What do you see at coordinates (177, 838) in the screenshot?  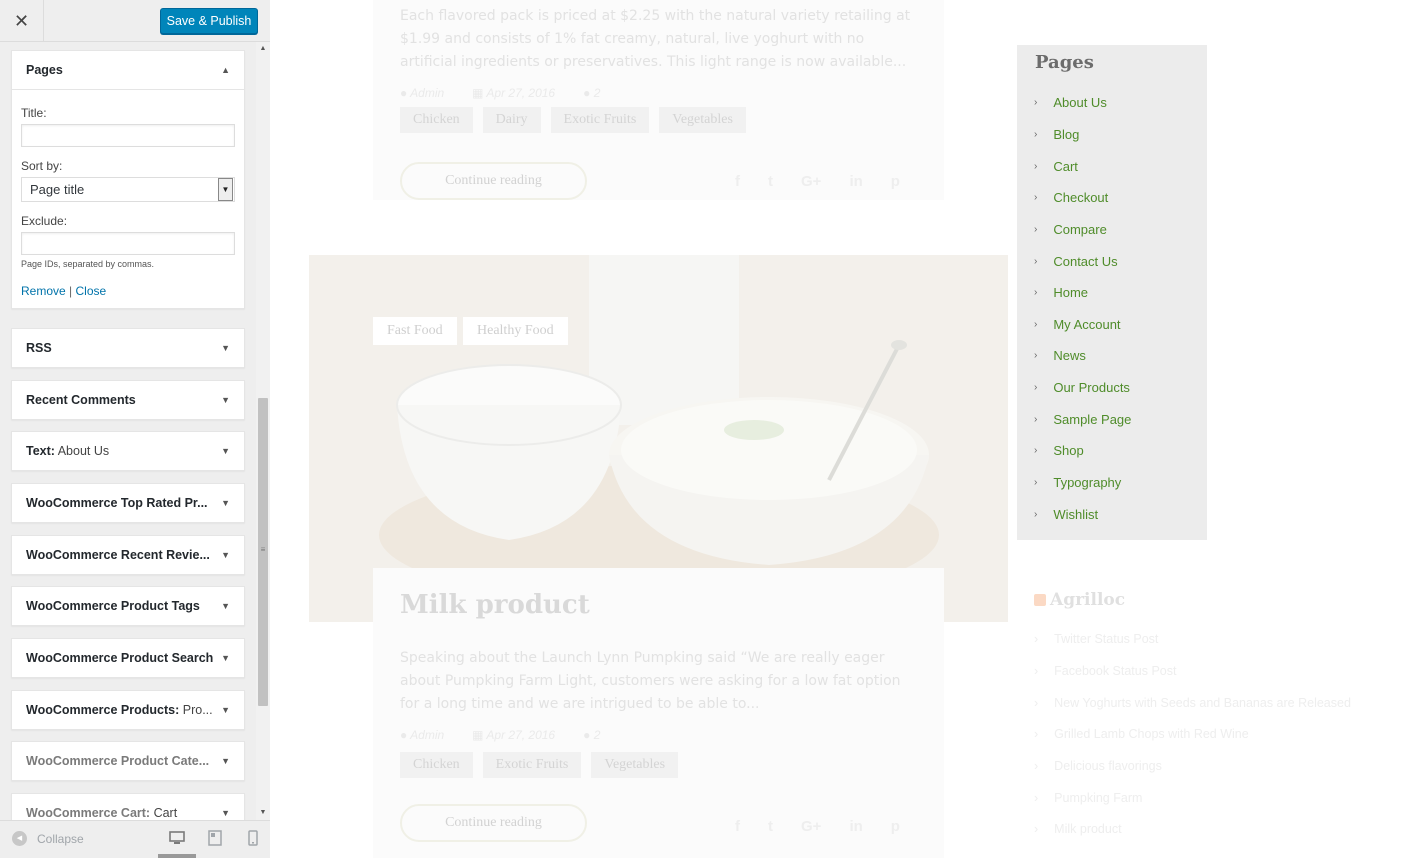 I see `desktop-icon` at bounding box center [177, 838].